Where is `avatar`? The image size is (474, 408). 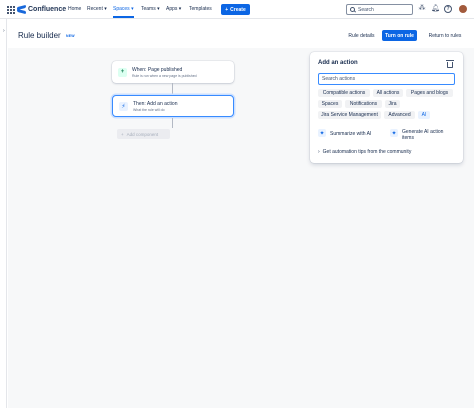
avatar is located at coordinates (463, 9).